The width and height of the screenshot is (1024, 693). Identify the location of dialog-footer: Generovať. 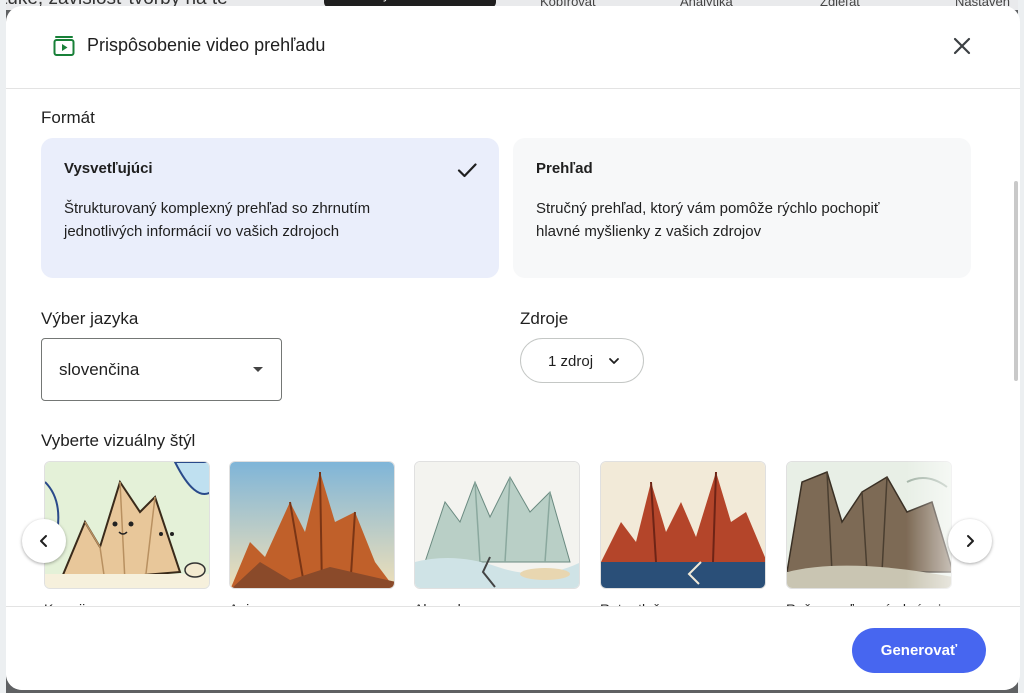
(513, 648).